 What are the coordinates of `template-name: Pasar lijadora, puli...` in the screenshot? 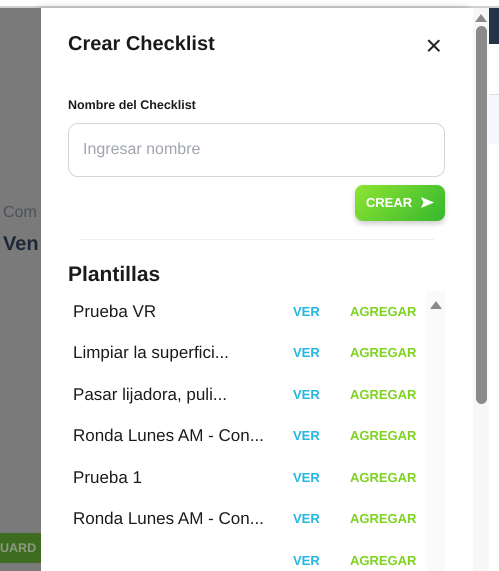 It's located at (150, 395).